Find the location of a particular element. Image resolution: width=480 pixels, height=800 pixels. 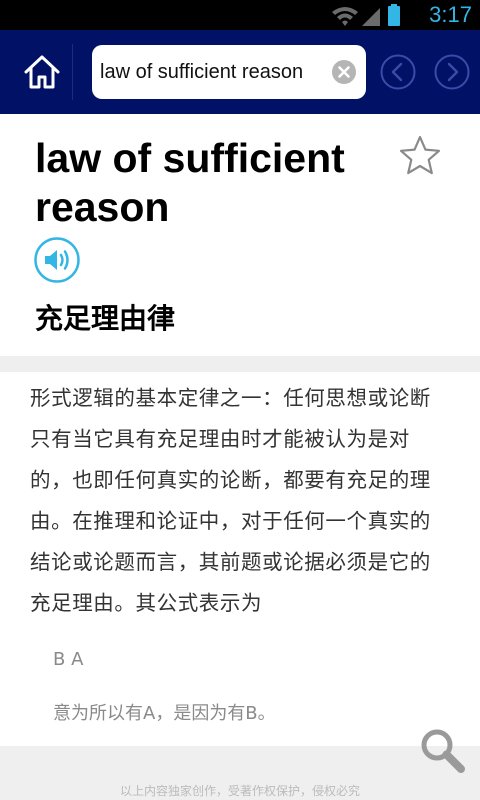

status-time: 3:17 is located at coordinates (450, 14).